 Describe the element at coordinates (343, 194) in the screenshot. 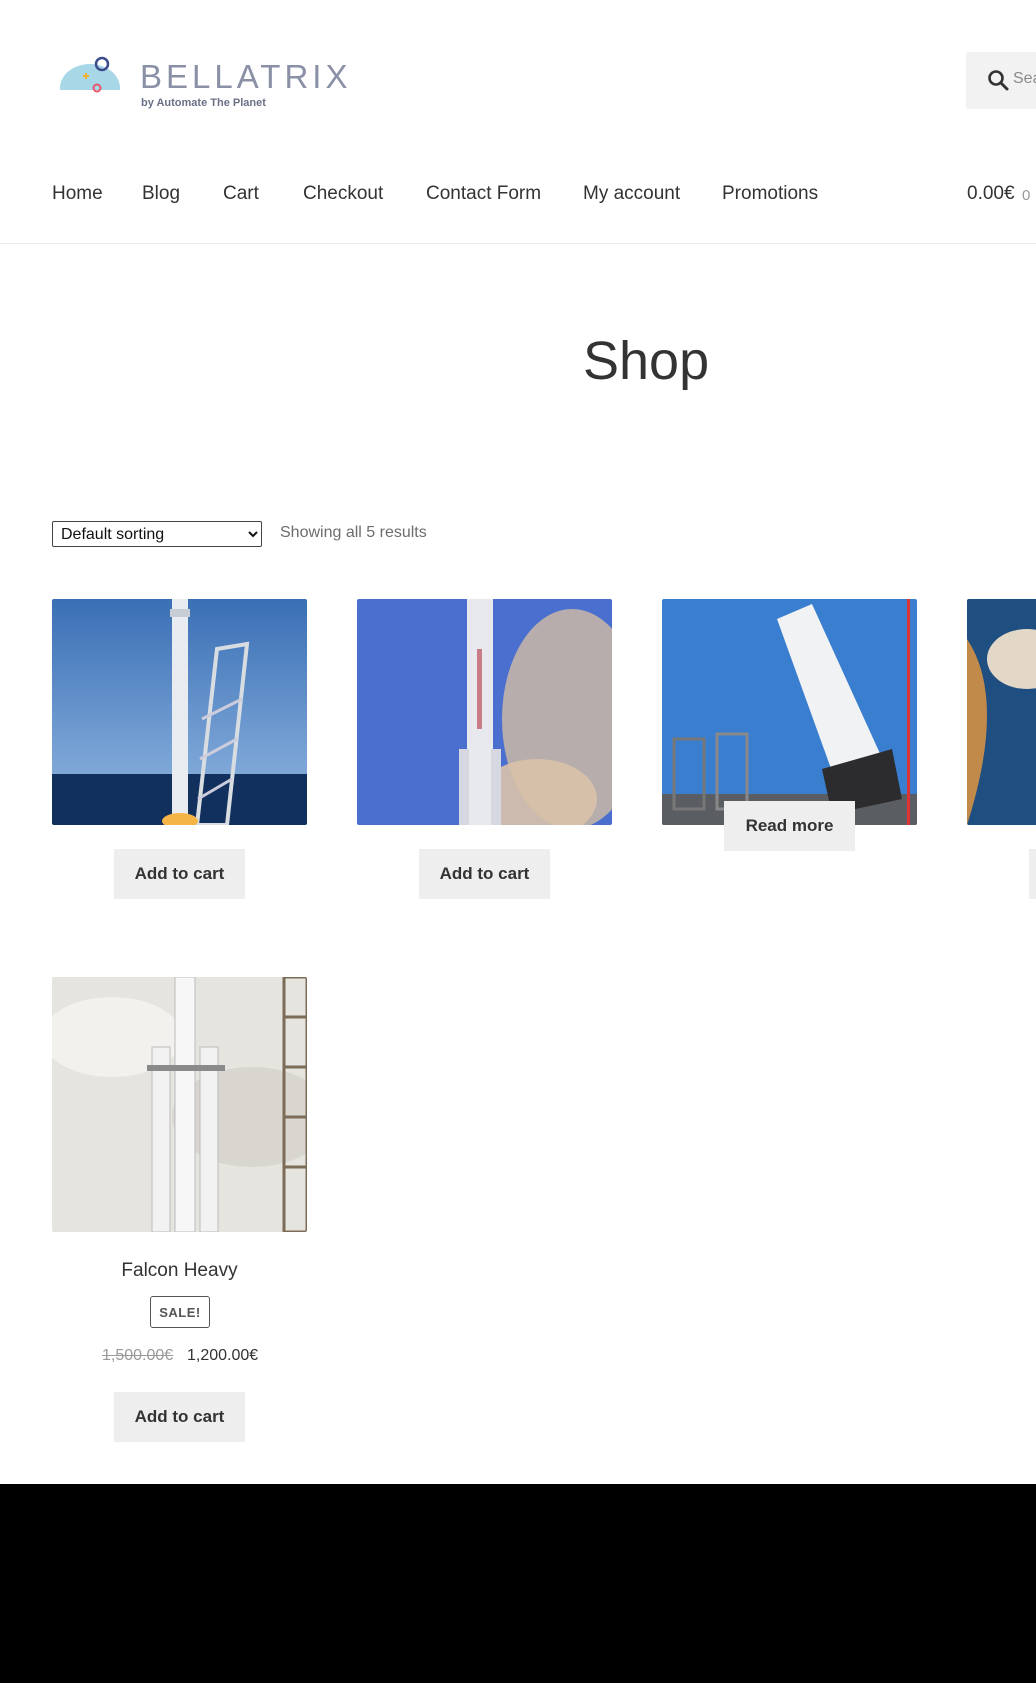

I see `nav-item-checkout: Checkout` at that location.